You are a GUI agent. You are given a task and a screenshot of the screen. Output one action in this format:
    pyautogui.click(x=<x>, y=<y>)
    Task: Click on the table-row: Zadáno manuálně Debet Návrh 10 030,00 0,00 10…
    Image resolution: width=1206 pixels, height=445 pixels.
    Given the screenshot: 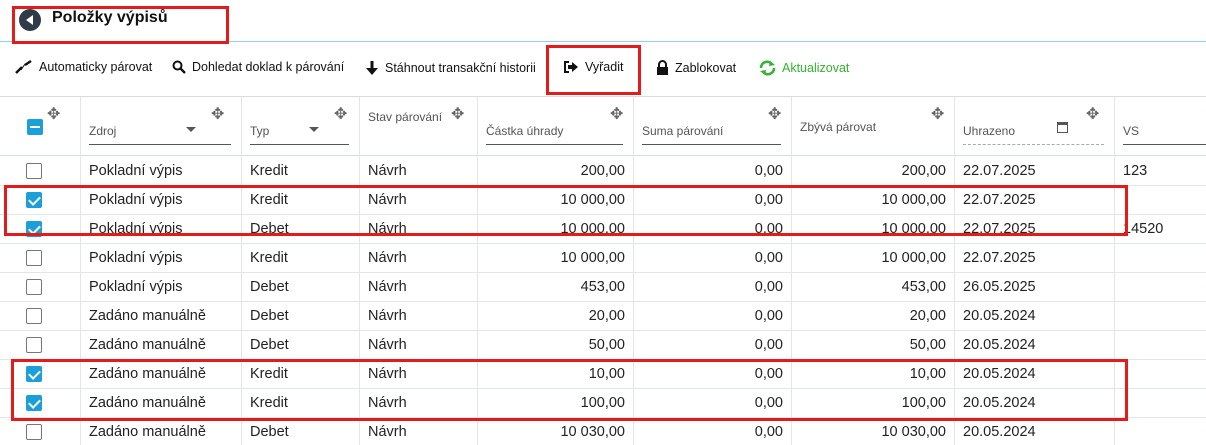 What is the action you would take?
    pyautogui.click(x=603, y=431)
    